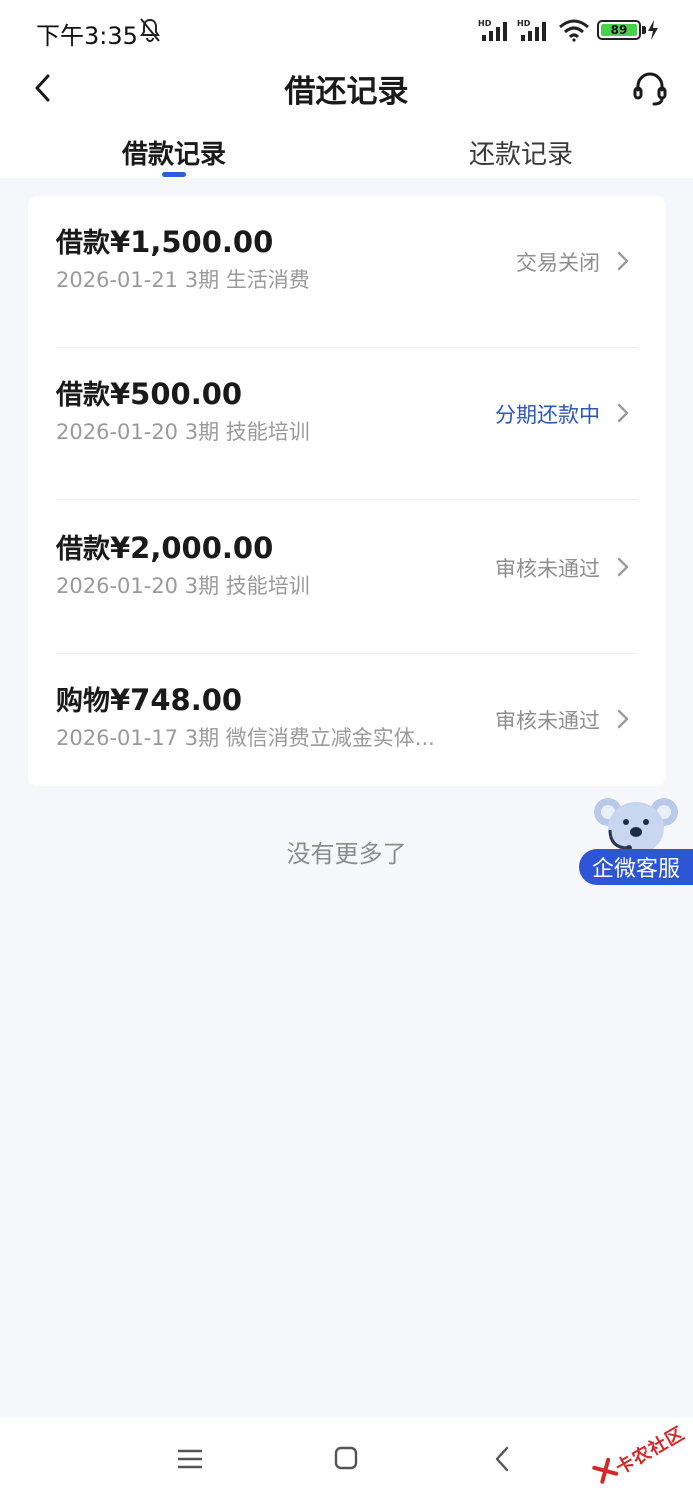 Image resolution: width=693 pixels, height=1500 pixels. I want to click on battery-icon: 89, so click(619, 30).